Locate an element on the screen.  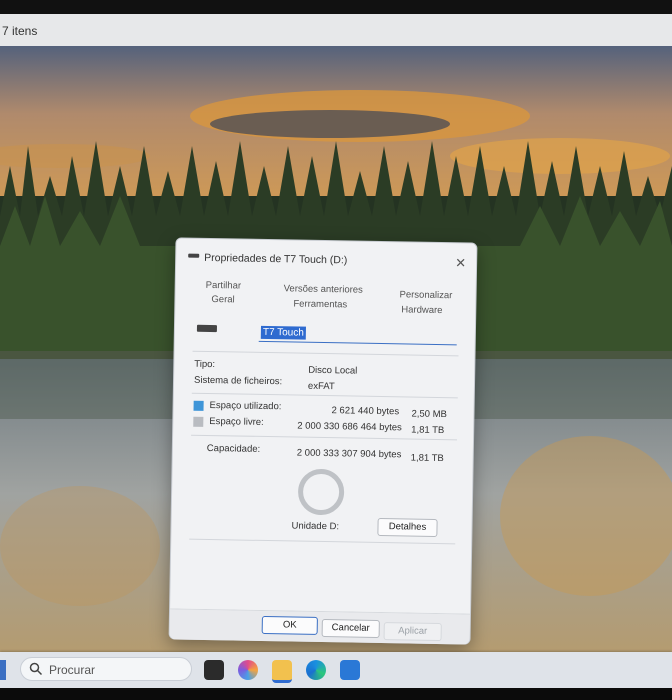
dialog-title: Propriedades de T7 Touch (D:) is located at coordinates (276, 259).